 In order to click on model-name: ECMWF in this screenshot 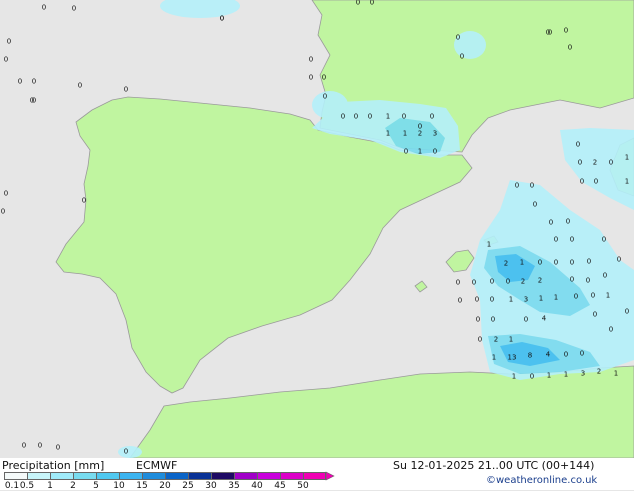, I will do `click(157, 465)`.